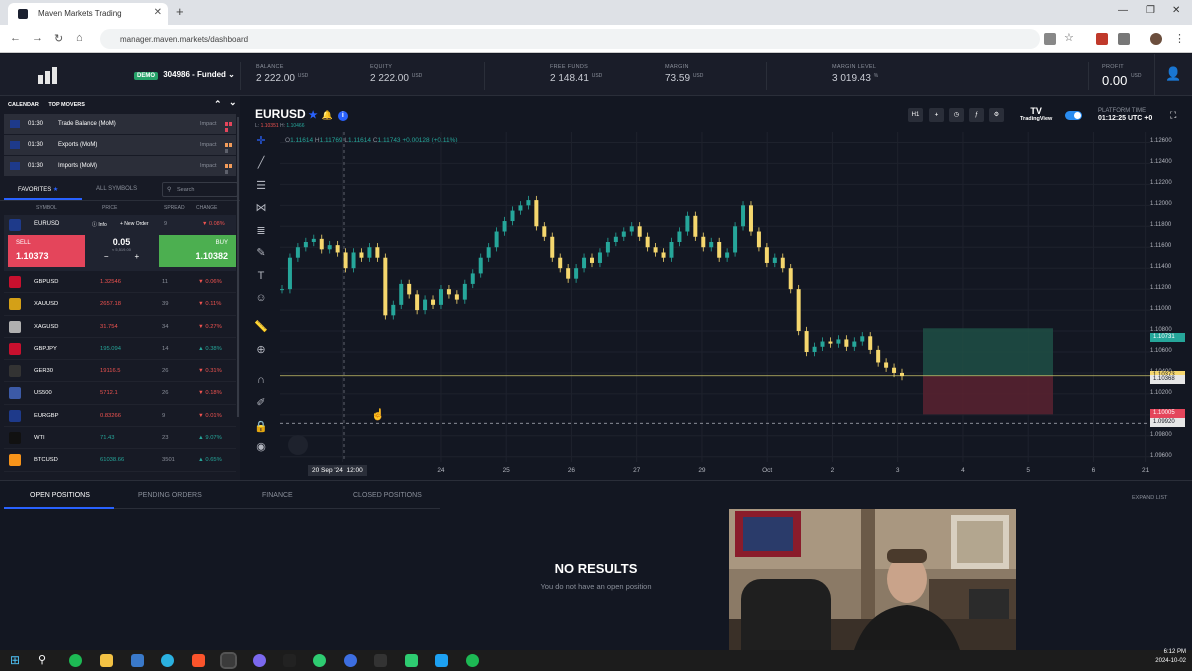 The image size is (1192, 671). What do you see at coordinates (956, 115) in the screenshot?
I see `alert-icon: ◷` at bounding box center [956, 115].